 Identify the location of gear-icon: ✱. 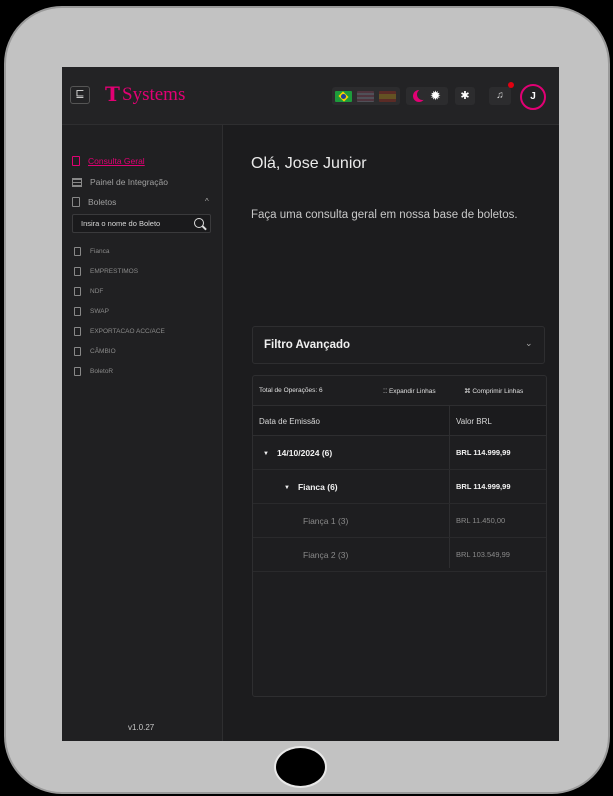
(465, 96).